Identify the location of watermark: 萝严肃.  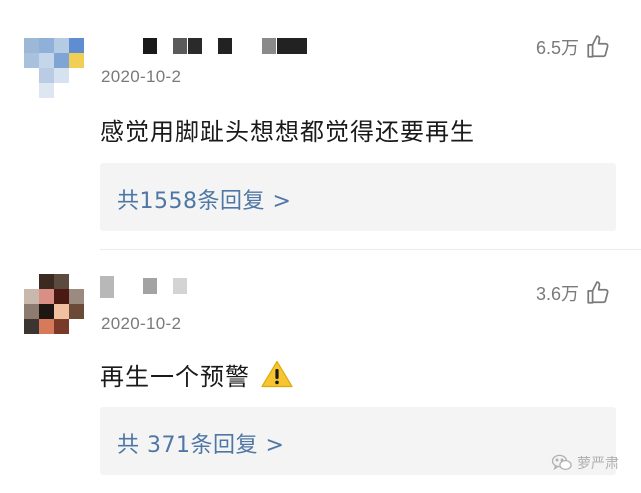
(585, 463).